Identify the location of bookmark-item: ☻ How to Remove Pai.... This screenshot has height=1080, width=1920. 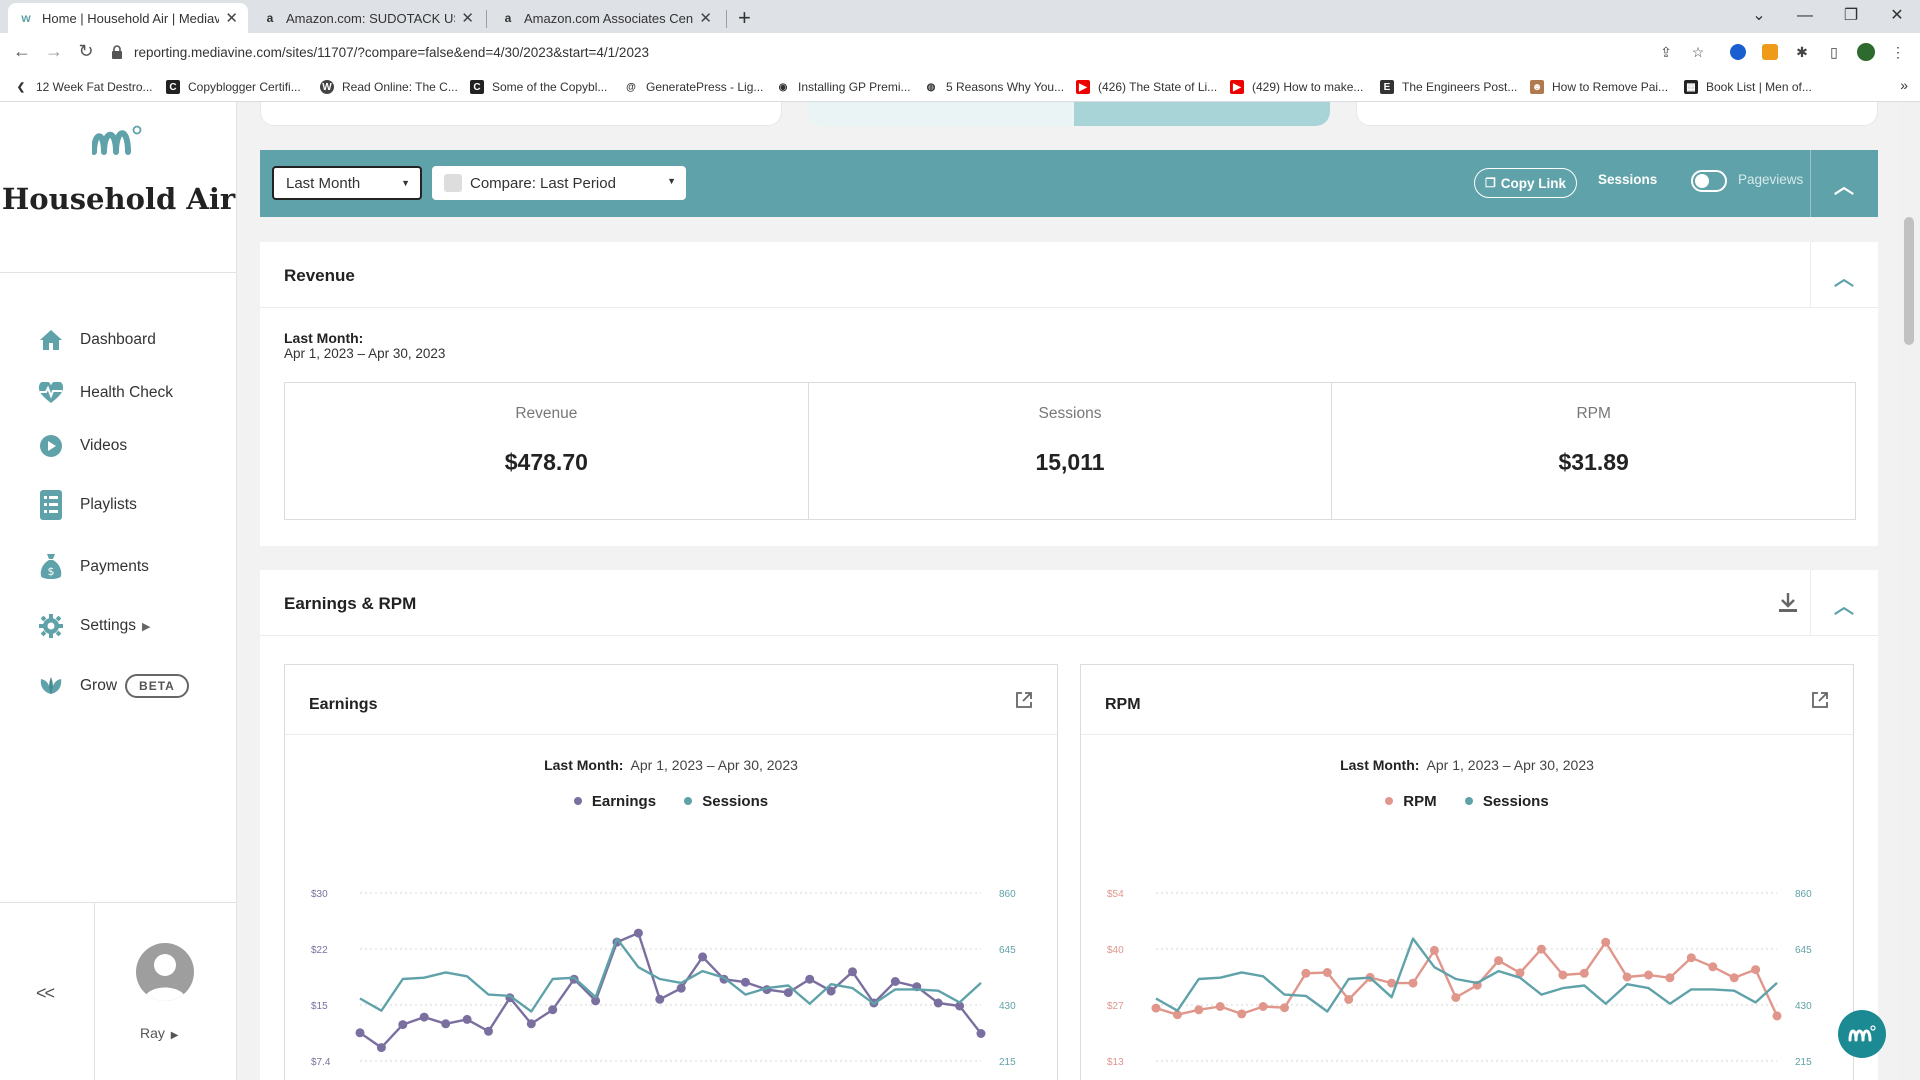
(1599, 87).